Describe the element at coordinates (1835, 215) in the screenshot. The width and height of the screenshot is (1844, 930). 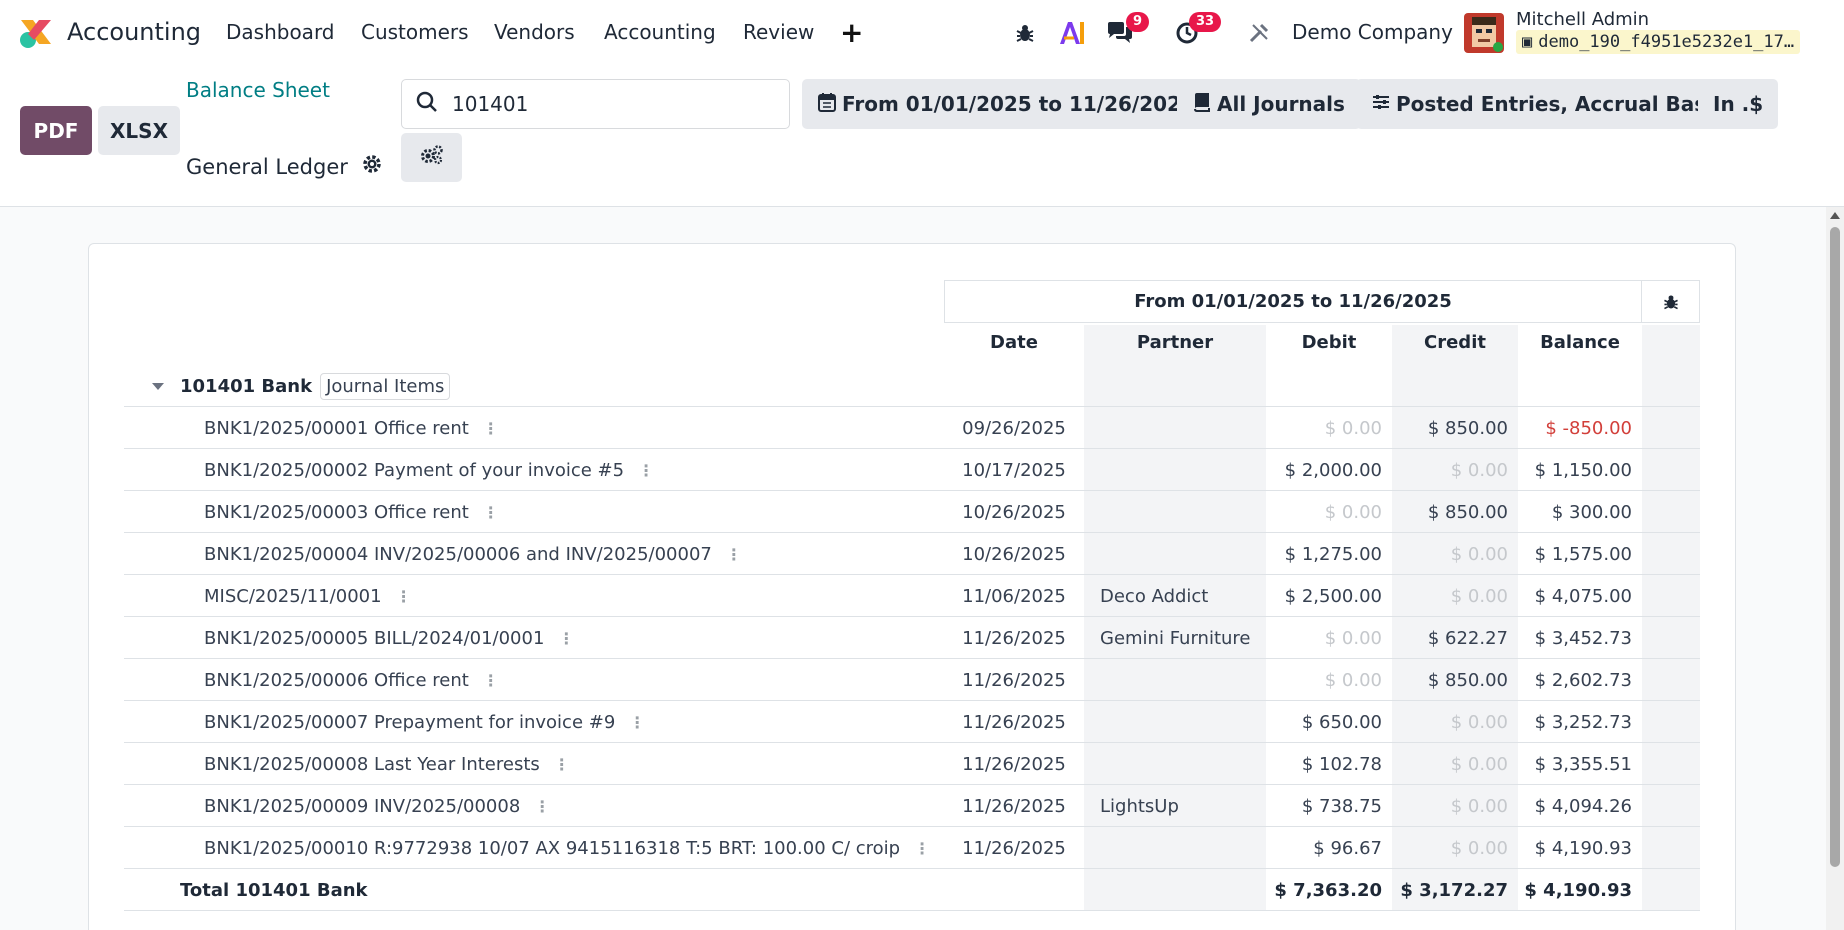
I see `scroll-up-arrow-icon` at that location.